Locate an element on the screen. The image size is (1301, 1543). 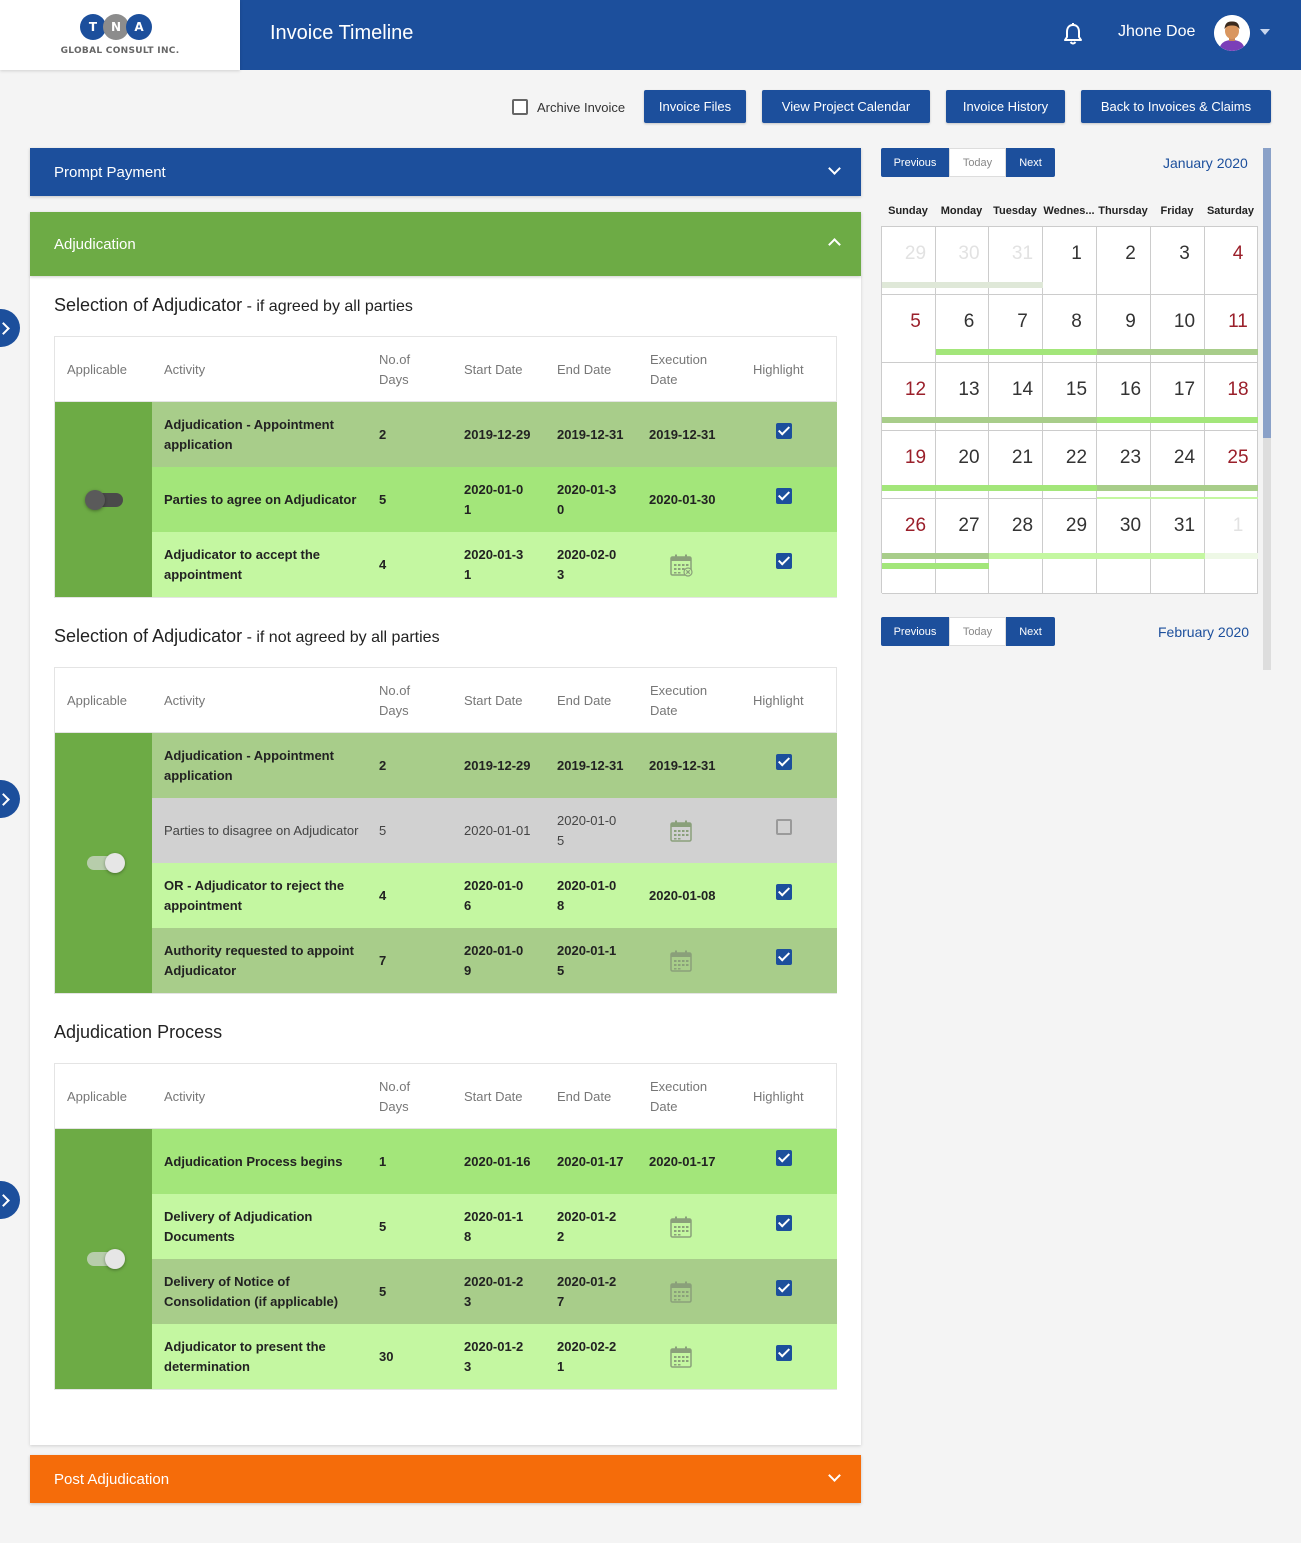
calendar-day-cell: 26 is located at coordinates (909, 546).